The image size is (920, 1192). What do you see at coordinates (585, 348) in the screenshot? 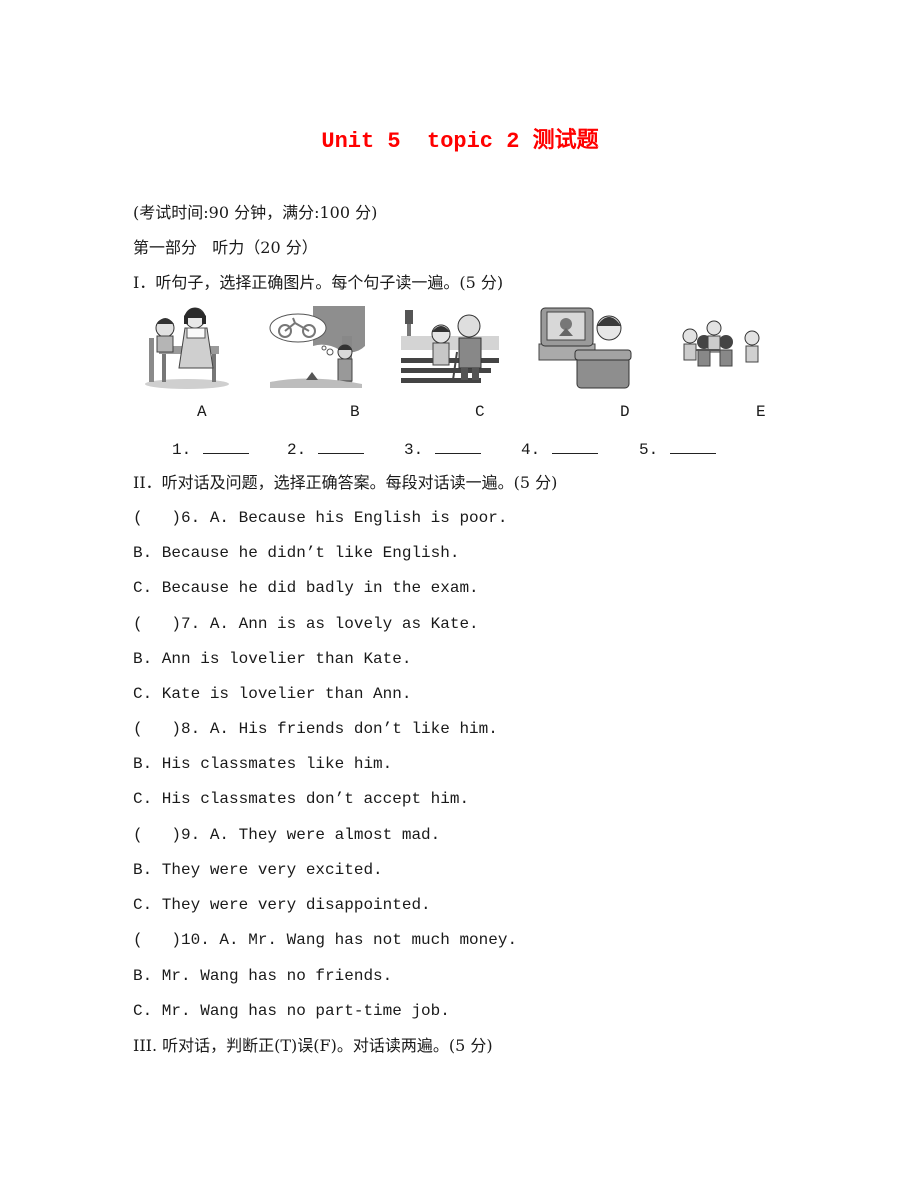
I see `boy-watching-tv-picture` at bounding box center [585, 348].